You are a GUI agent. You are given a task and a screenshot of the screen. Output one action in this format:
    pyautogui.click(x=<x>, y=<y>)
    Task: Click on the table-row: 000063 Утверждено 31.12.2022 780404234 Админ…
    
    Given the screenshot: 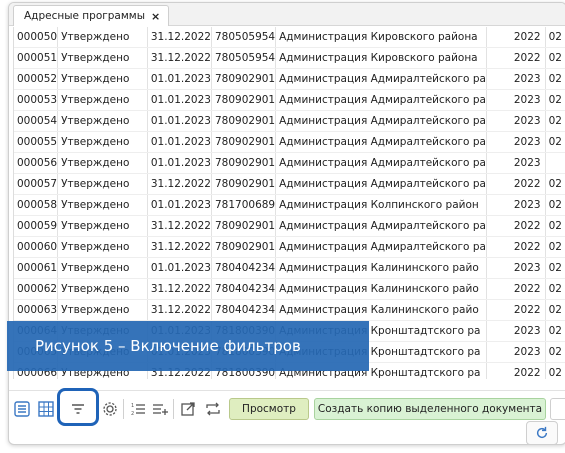 What is the action you would take?
    pyautogui.click(x=289, y=310)
    